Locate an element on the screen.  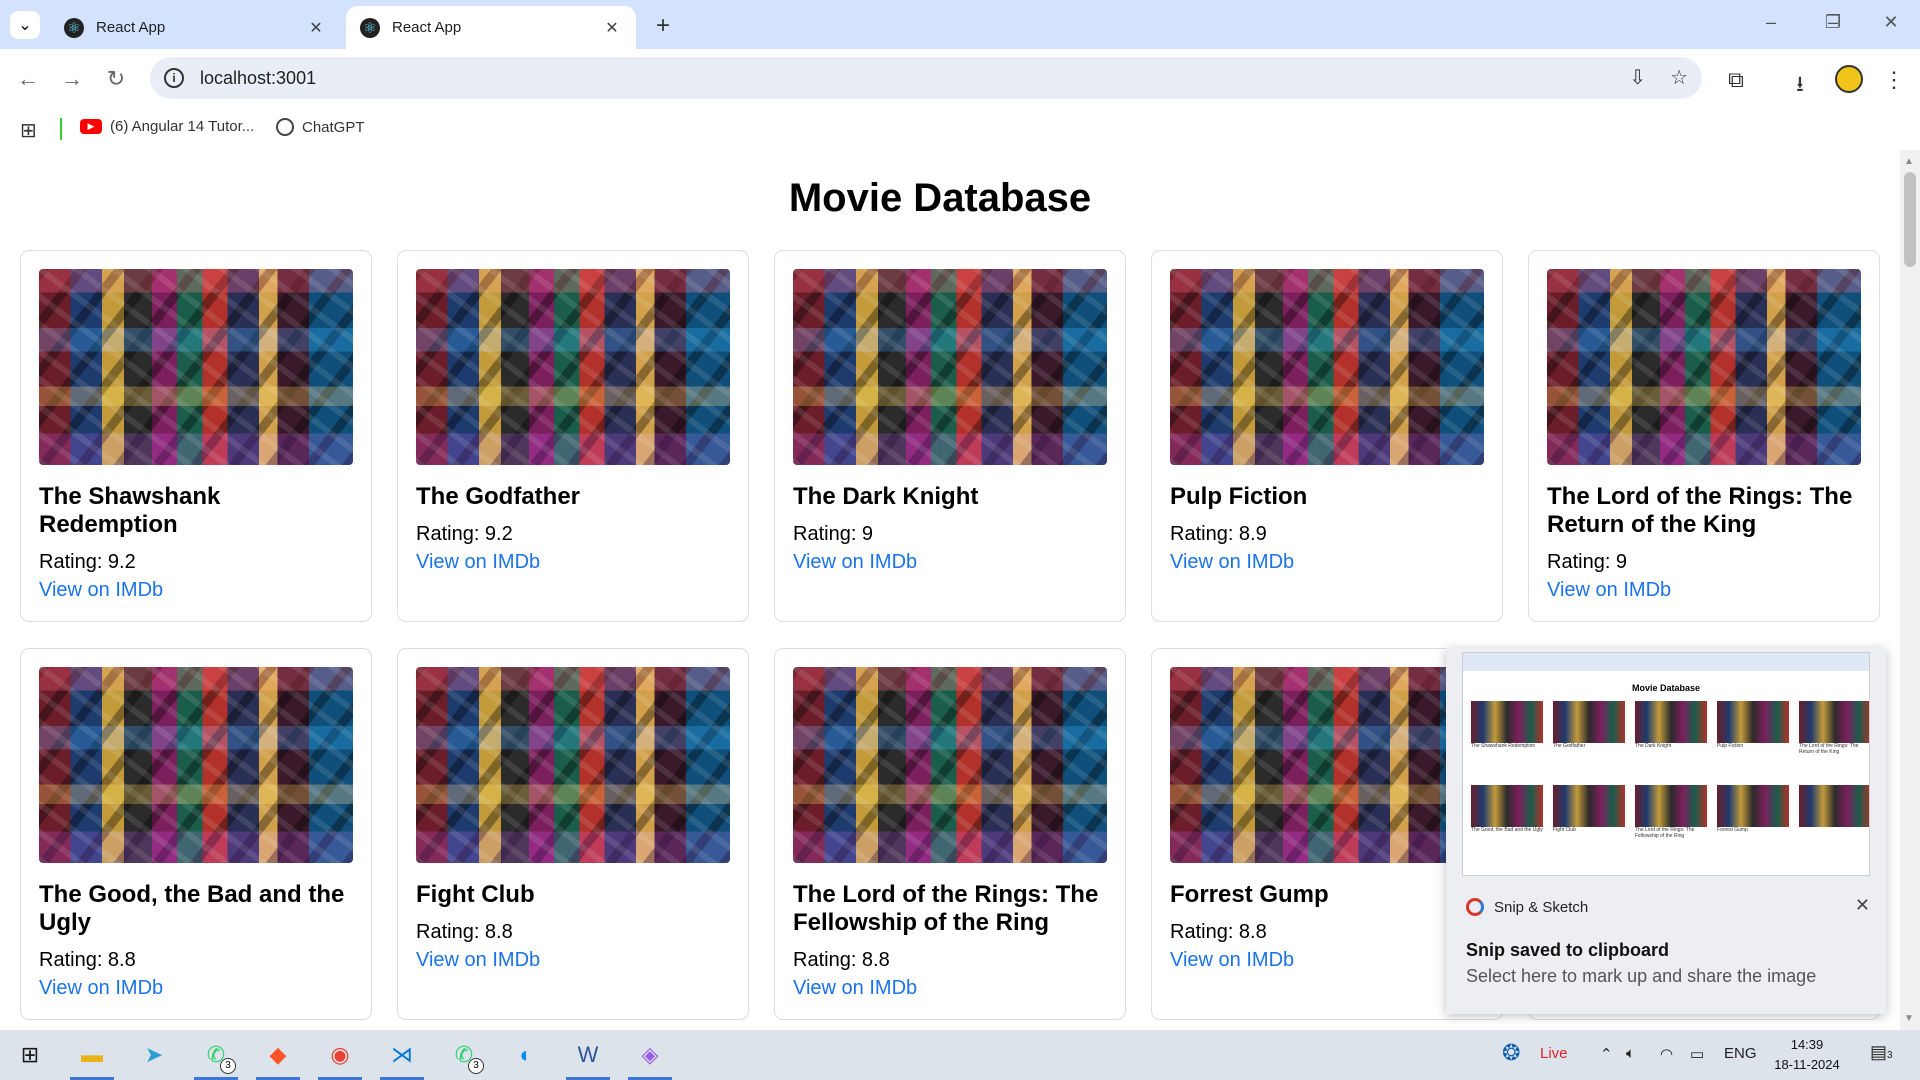
preview-card: The Shawshank Redemption is located at coordinates (1507, 738).